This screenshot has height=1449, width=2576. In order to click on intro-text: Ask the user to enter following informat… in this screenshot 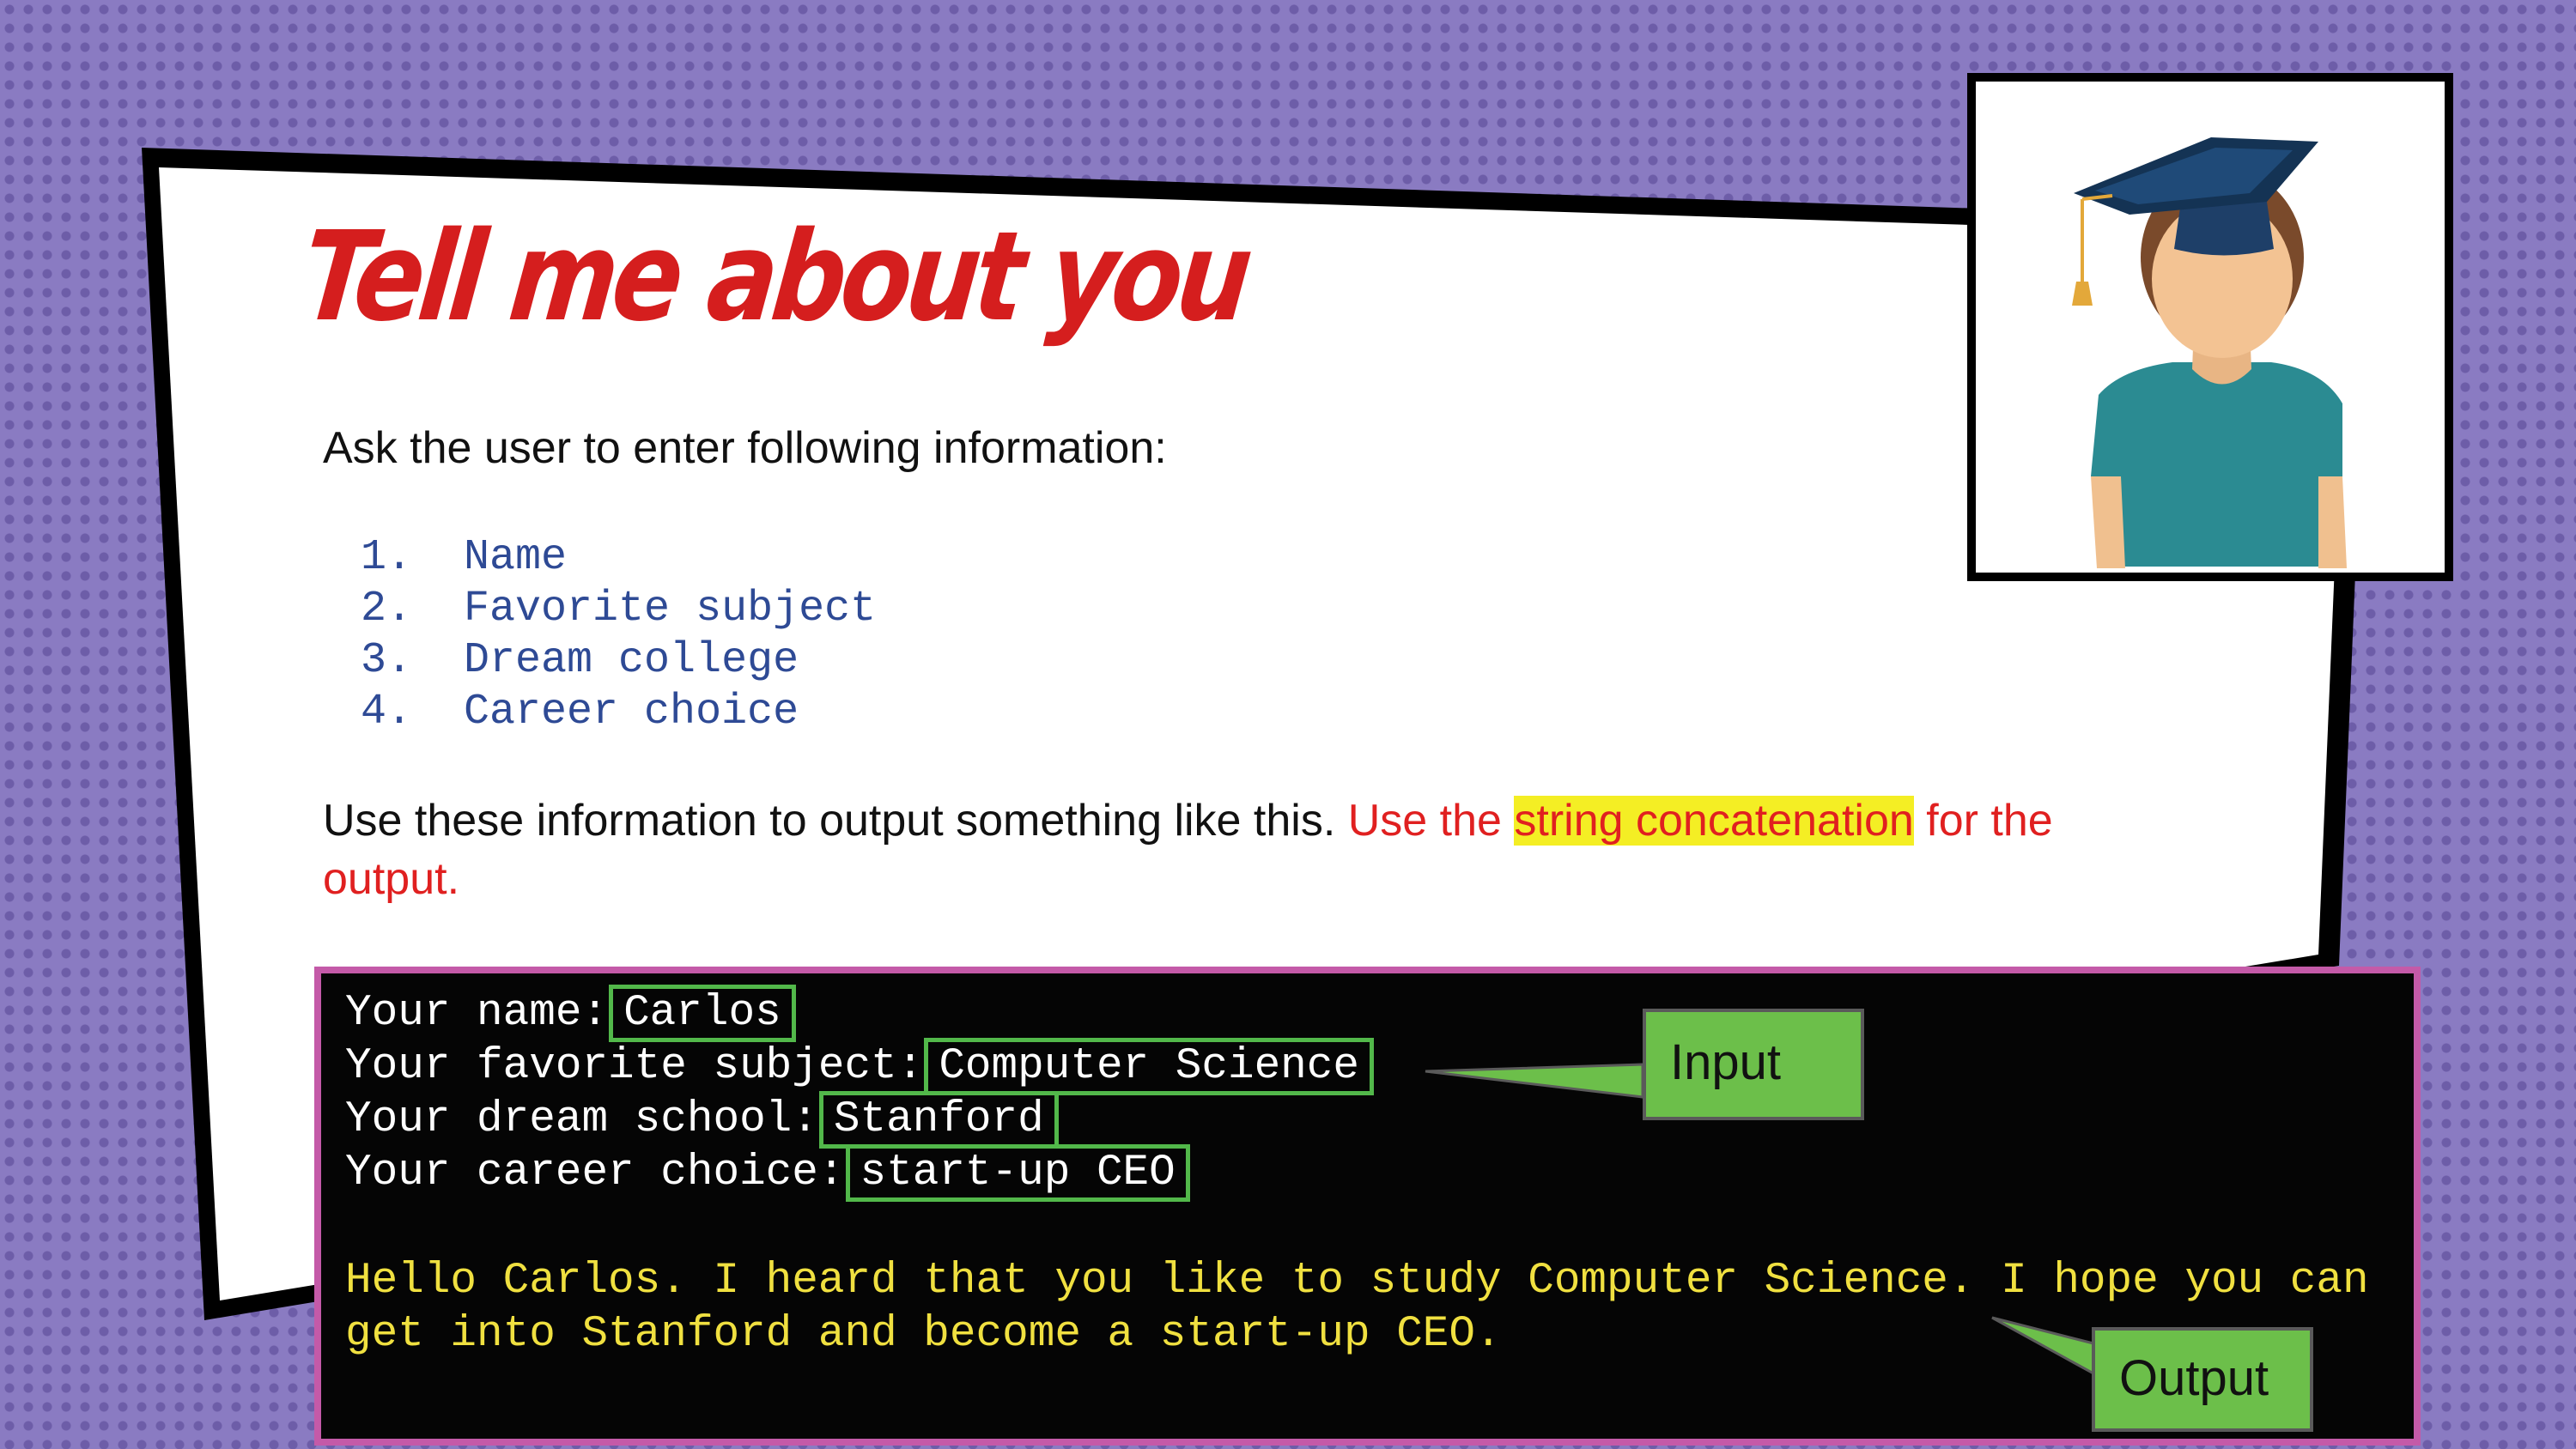, I will do `click(745, 448)`.